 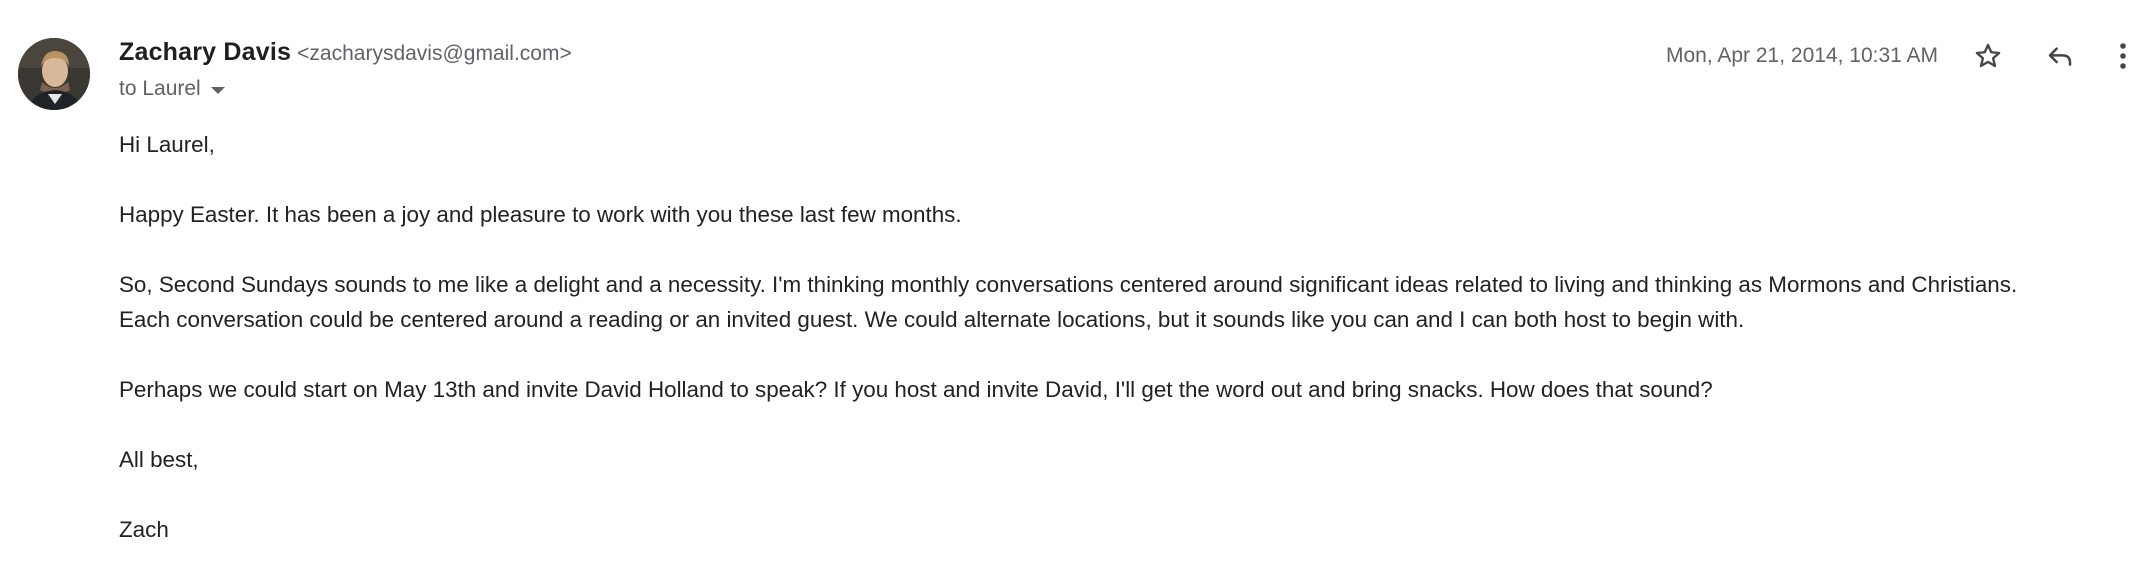 I want to click on star-button, so click(x=1988, y=56).